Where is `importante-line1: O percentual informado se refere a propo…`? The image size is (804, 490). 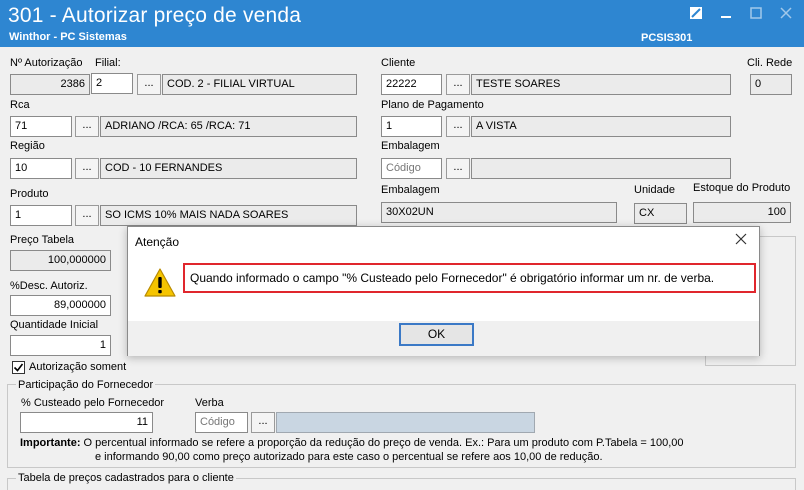
importante-line1: O percentual informado se refere a propo… is located at coordinates (382, 443).